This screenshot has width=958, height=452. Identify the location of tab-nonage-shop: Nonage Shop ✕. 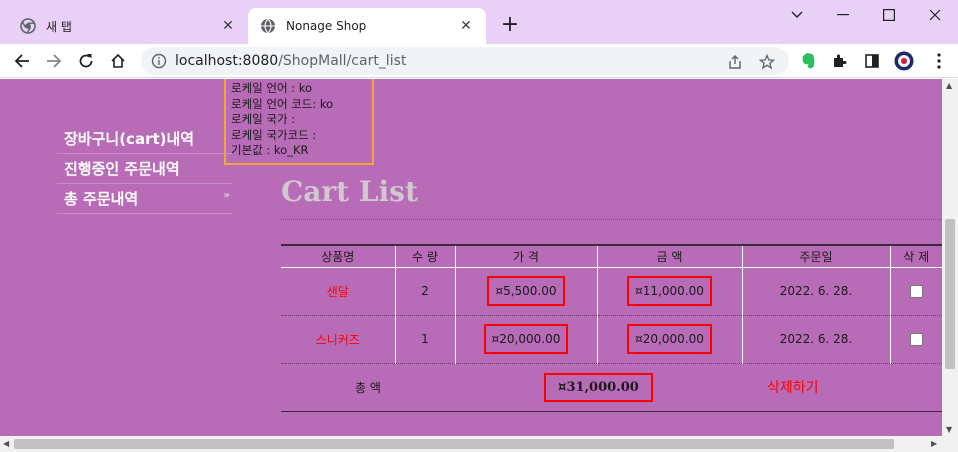
(367, 26).